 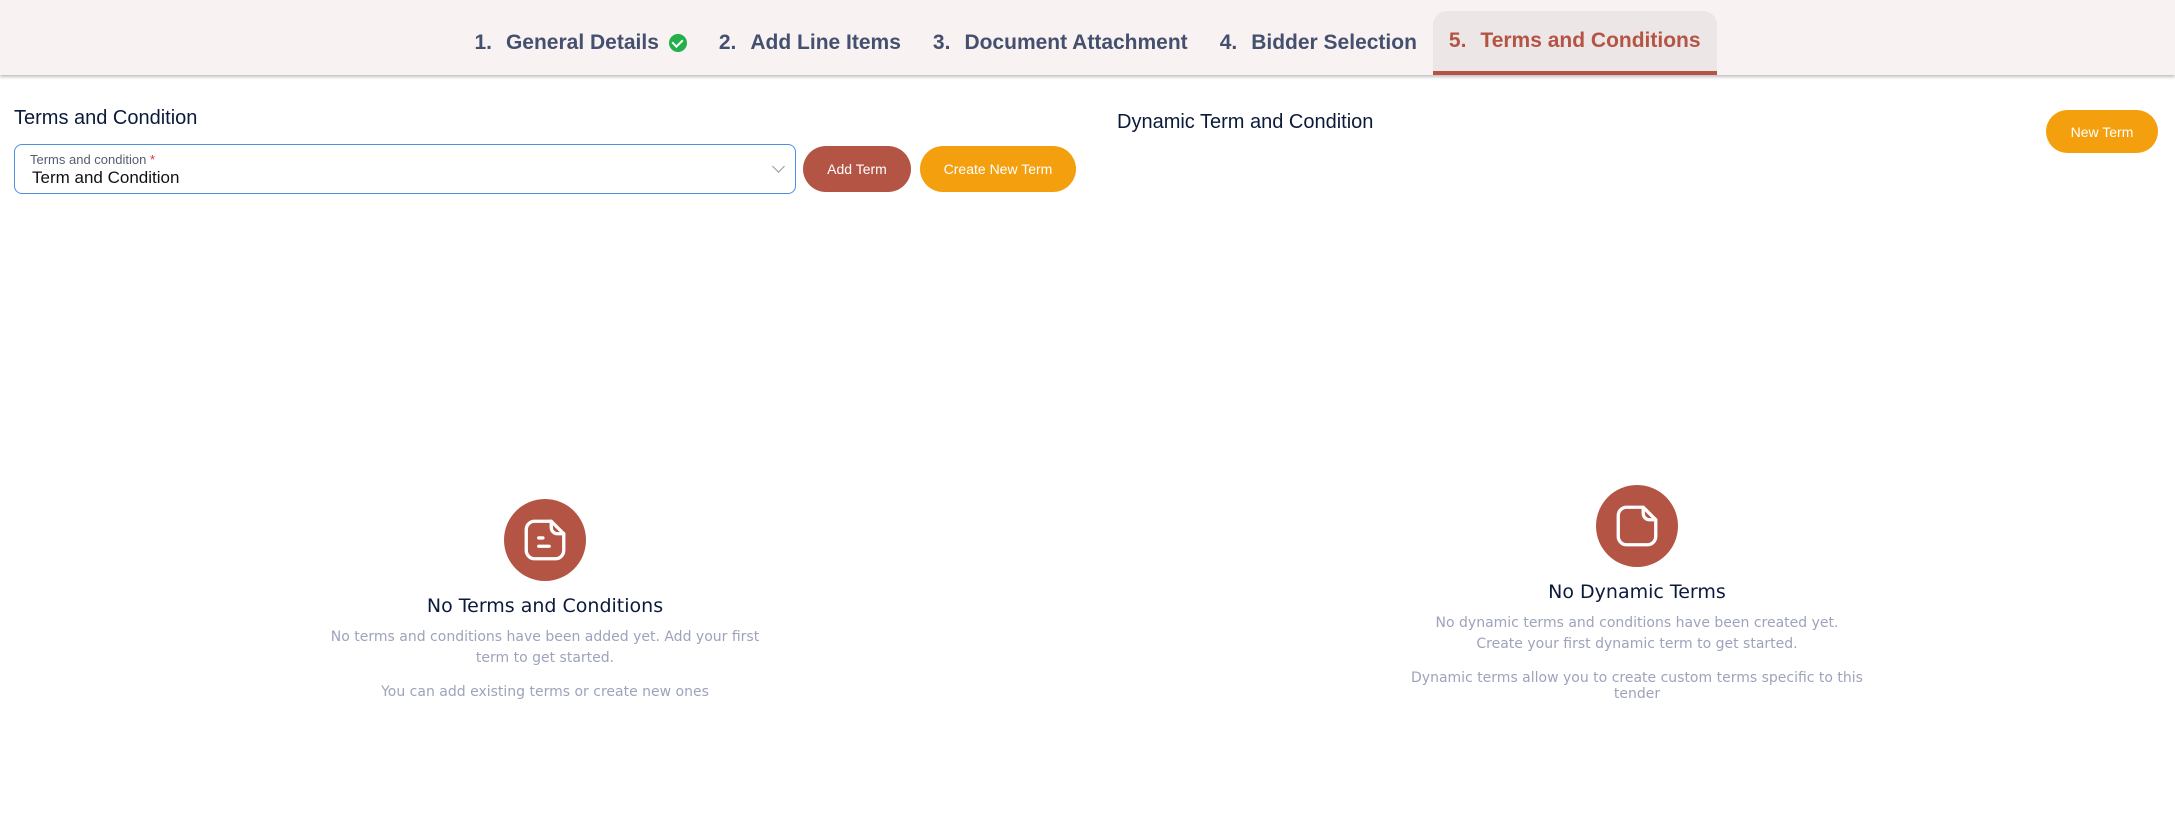 I want to click on tab-bidder-selection: 4. Bidder Selection, so click(x=1318, y=43).